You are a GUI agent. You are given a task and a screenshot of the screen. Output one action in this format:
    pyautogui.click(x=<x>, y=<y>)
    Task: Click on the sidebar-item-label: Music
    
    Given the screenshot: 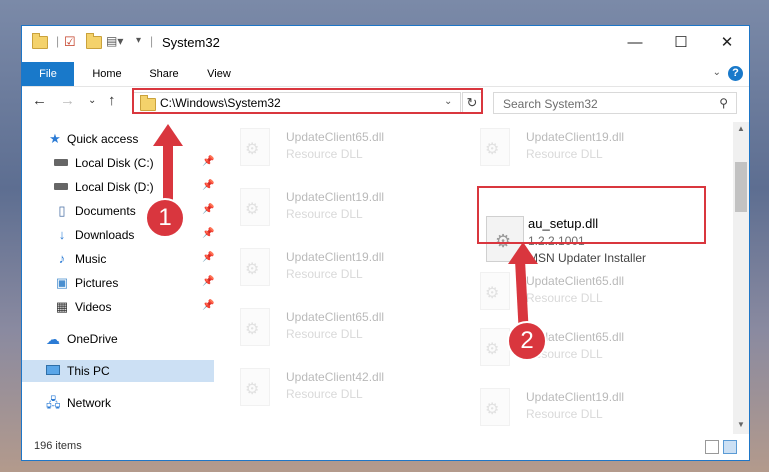 What is the action you would take?
    pyautogui.click(x=91, y=259)
    